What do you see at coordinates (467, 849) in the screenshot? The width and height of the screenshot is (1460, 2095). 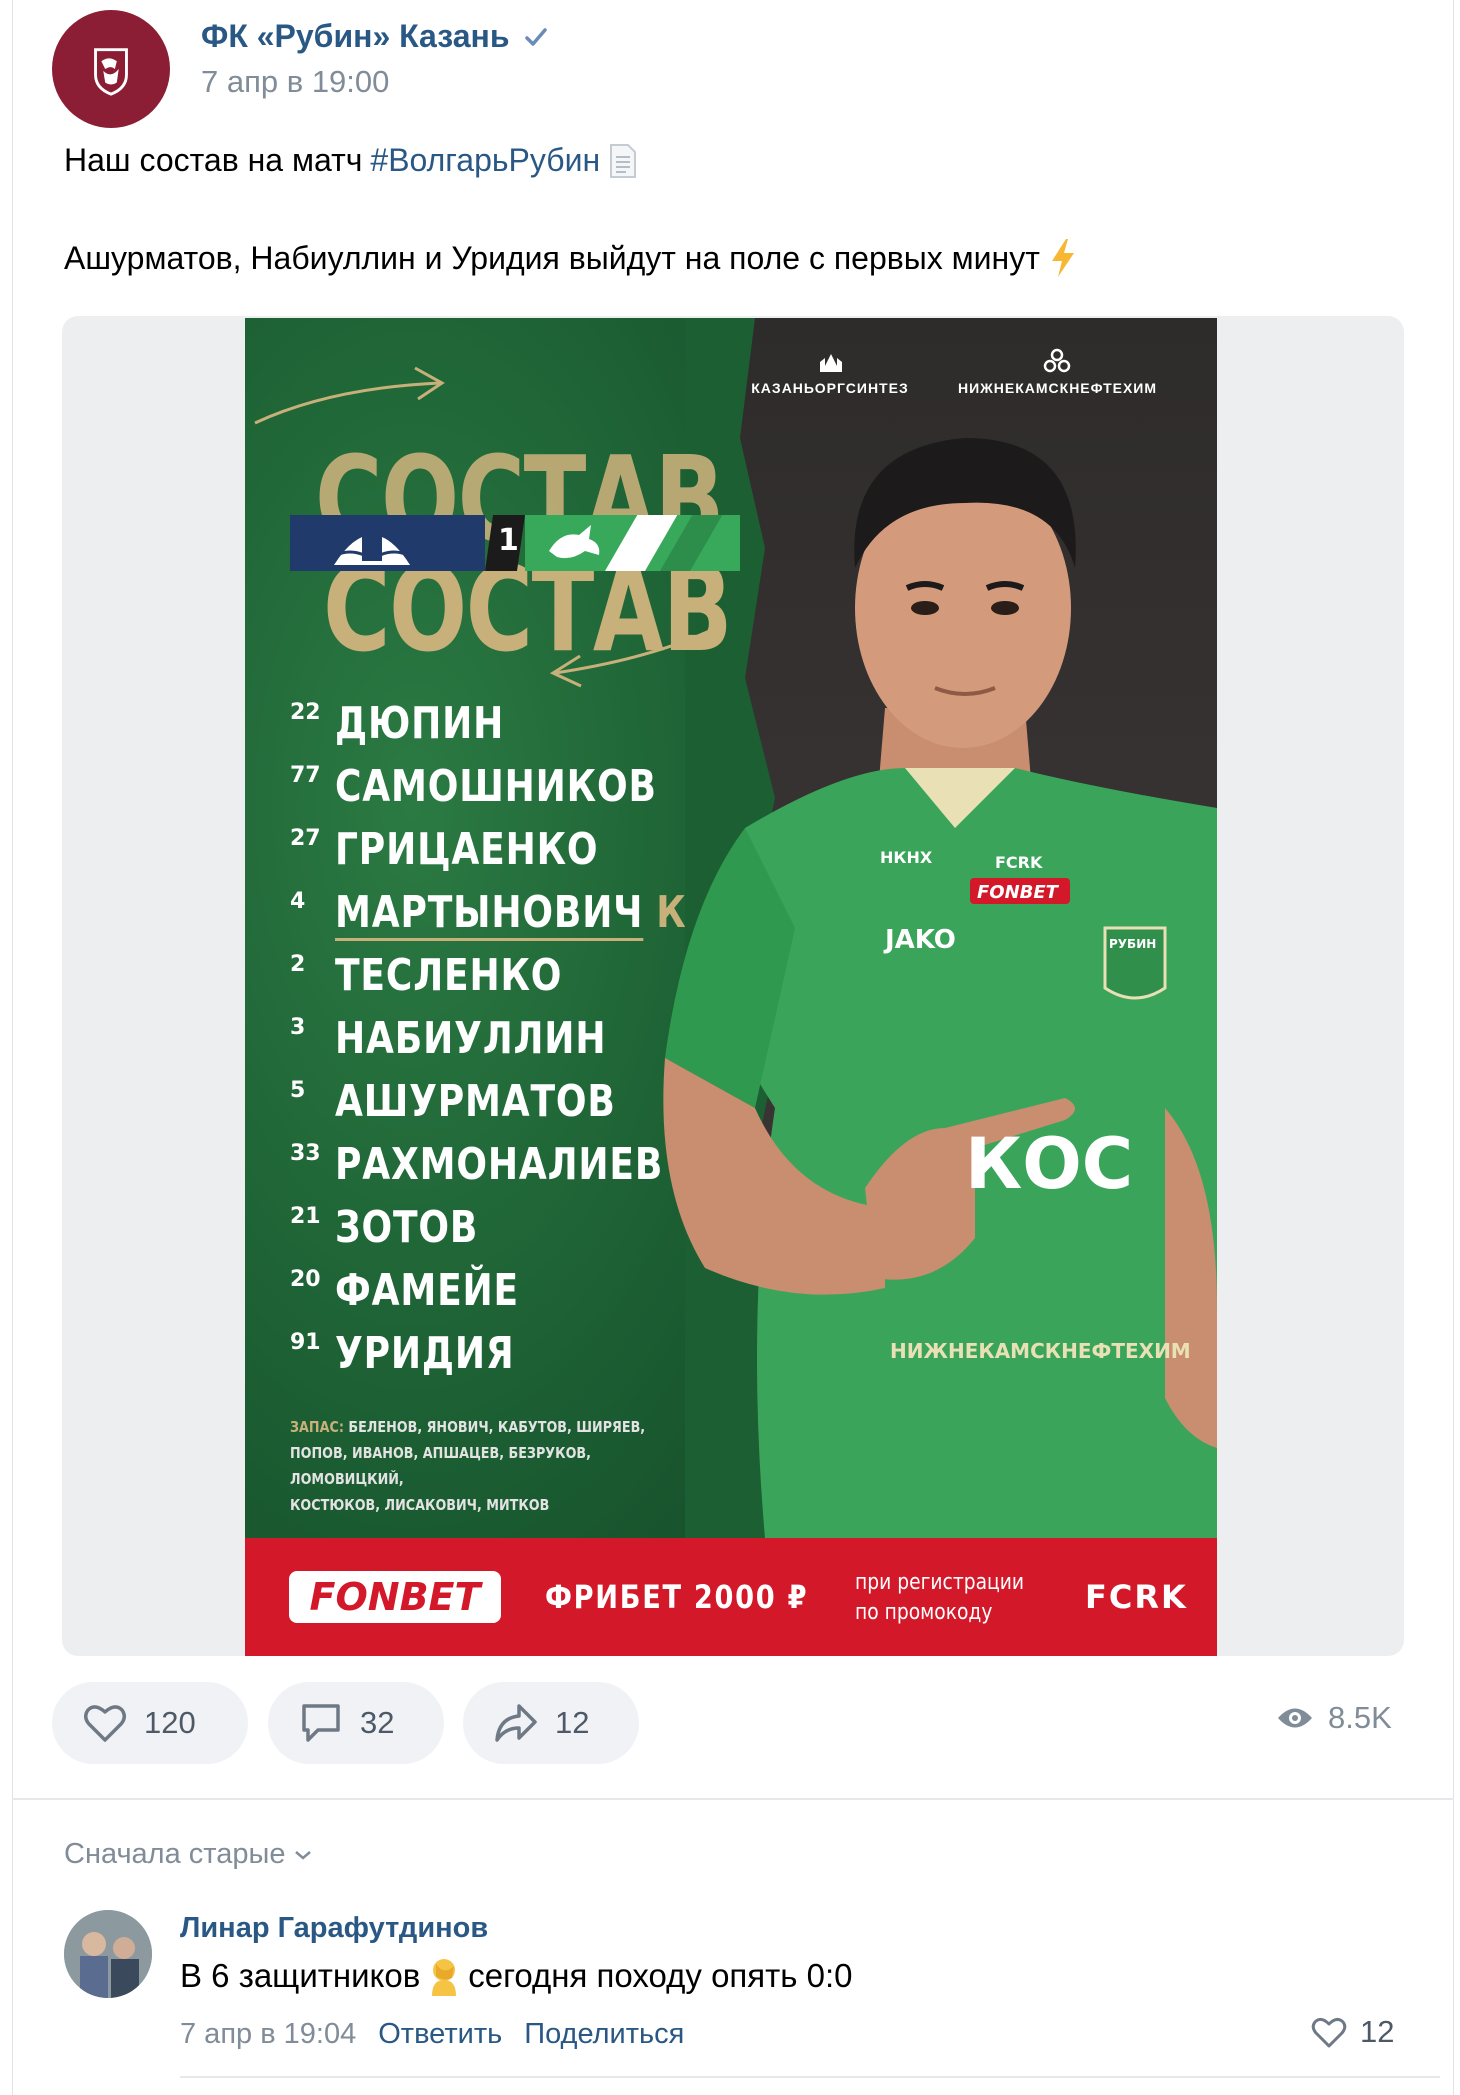 I see `player-name: ГРИЦАЕНКО` at bounding box center [467, 849].